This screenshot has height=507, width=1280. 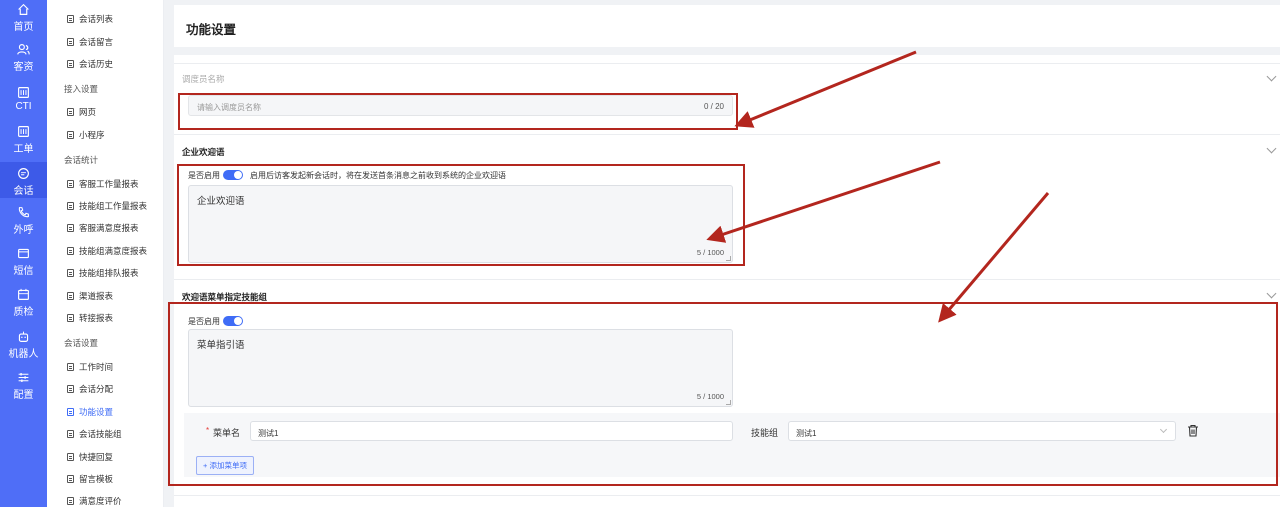 What do you see at coordinates (23, 336) in the screenshot?
I see `robot-icon` at bounding box center [23, 336].